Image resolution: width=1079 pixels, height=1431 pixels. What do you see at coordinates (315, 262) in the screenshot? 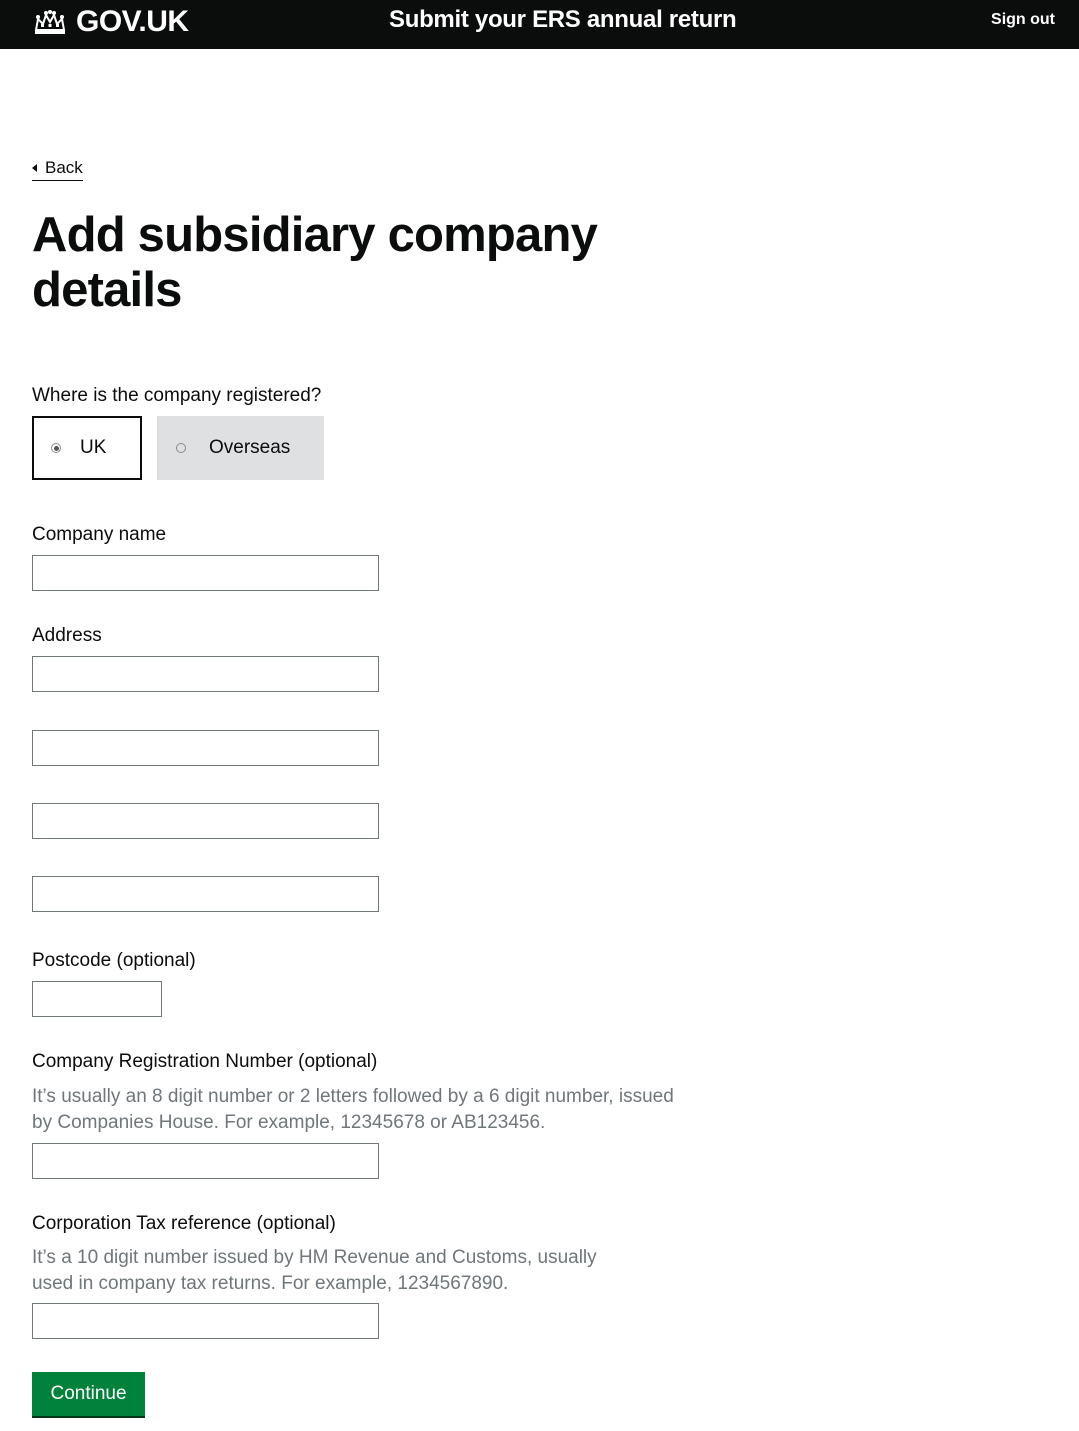
I see `page-title: Add subsidiary company details` at bounding box center [315, 262].